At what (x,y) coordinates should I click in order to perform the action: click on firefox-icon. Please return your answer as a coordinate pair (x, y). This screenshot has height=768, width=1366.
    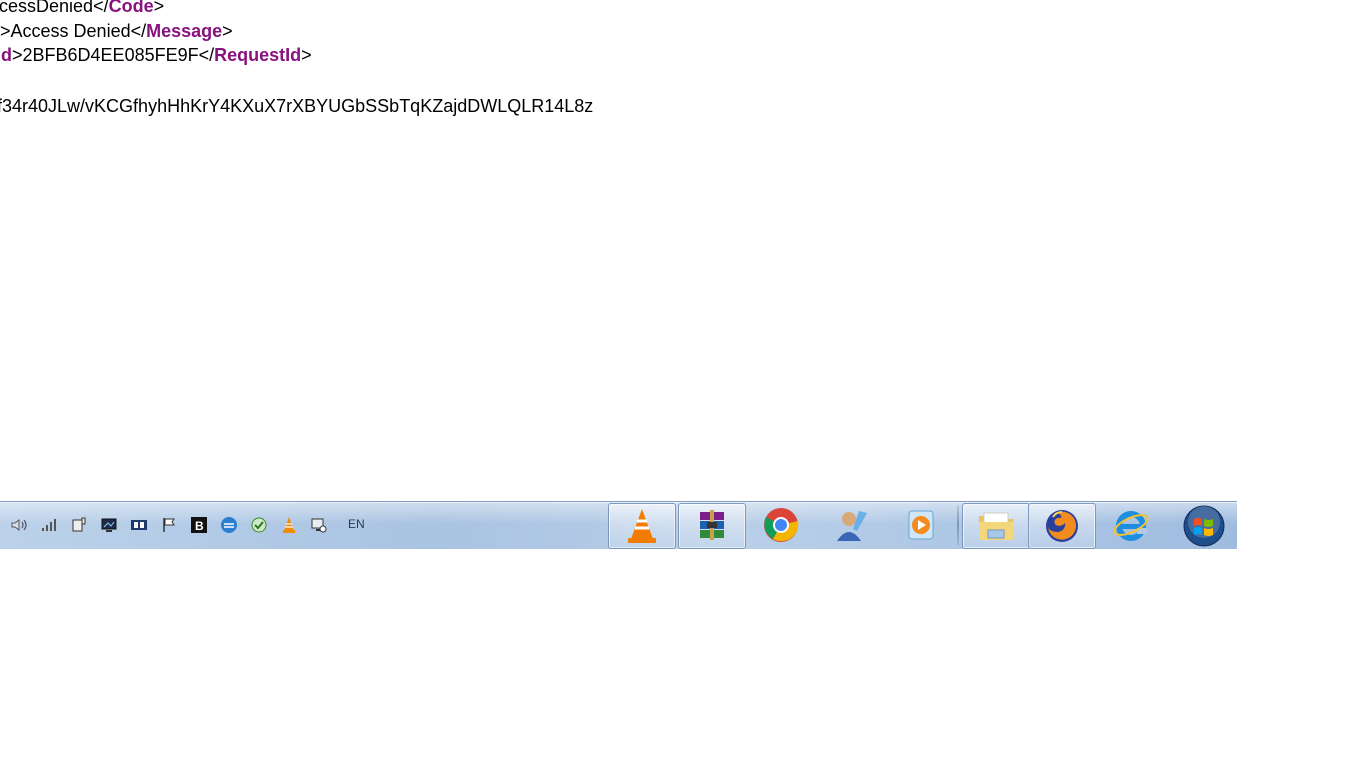
    Looking at the image, I should click on (1062, 526).